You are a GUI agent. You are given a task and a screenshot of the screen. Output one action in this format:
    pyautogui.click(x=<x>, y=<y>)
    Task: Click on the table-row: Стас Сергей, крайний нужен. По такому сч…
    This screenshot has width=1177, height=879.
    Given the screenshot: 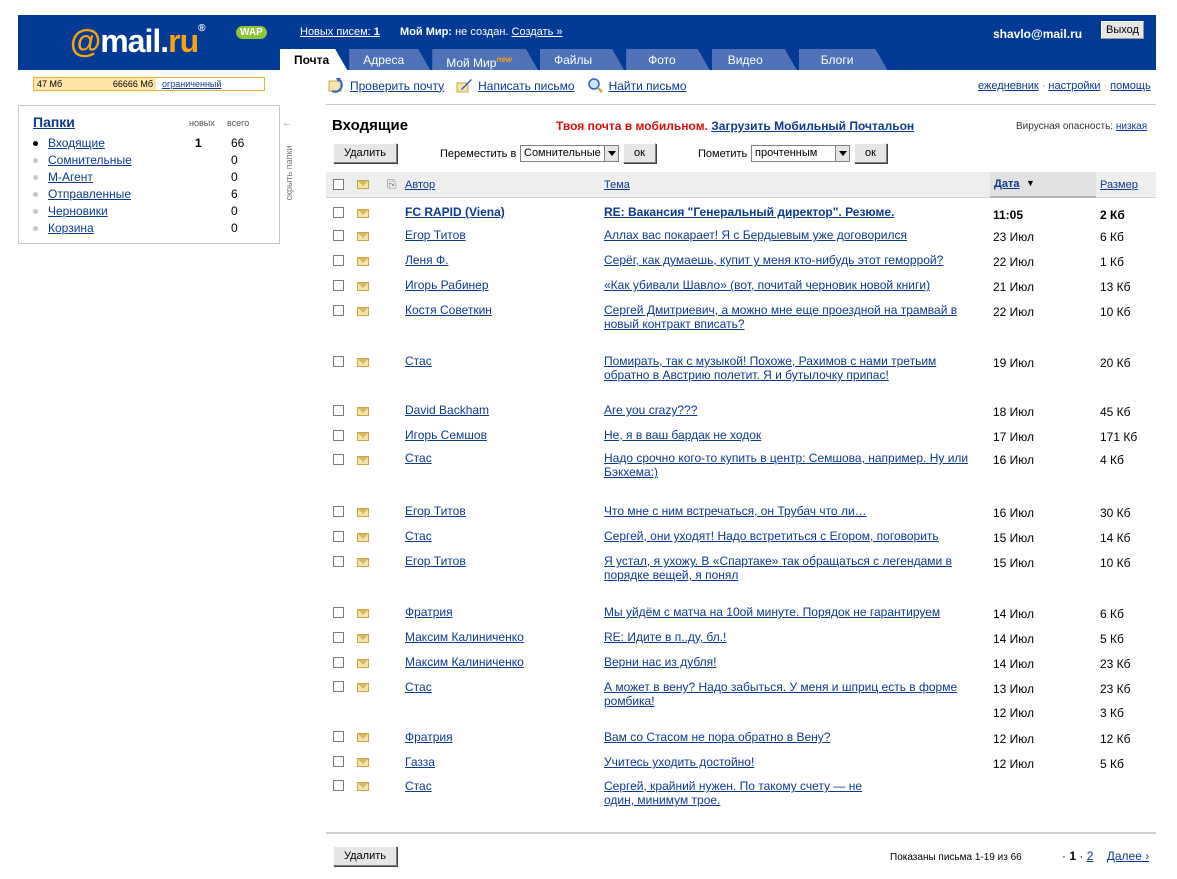 What is the action you would take?
    pyautogui.click(x=741, y=799)
    